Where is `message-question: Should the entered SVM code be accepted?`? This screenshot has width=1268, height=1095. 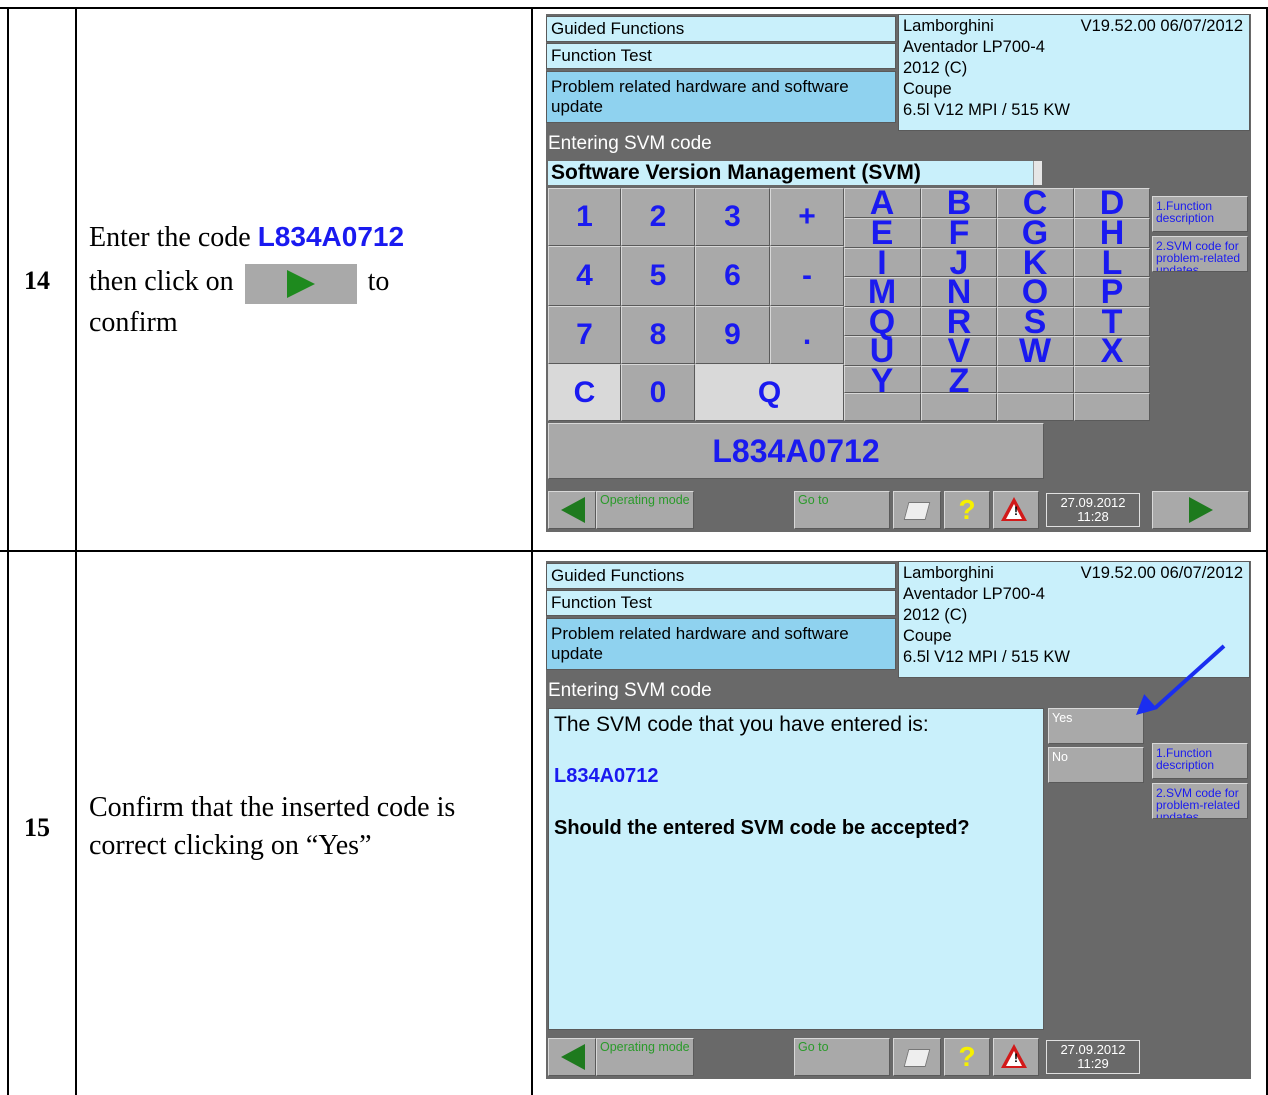
message-question: Should the entered SVM code be accepted? is located at coordinates (762, 828).